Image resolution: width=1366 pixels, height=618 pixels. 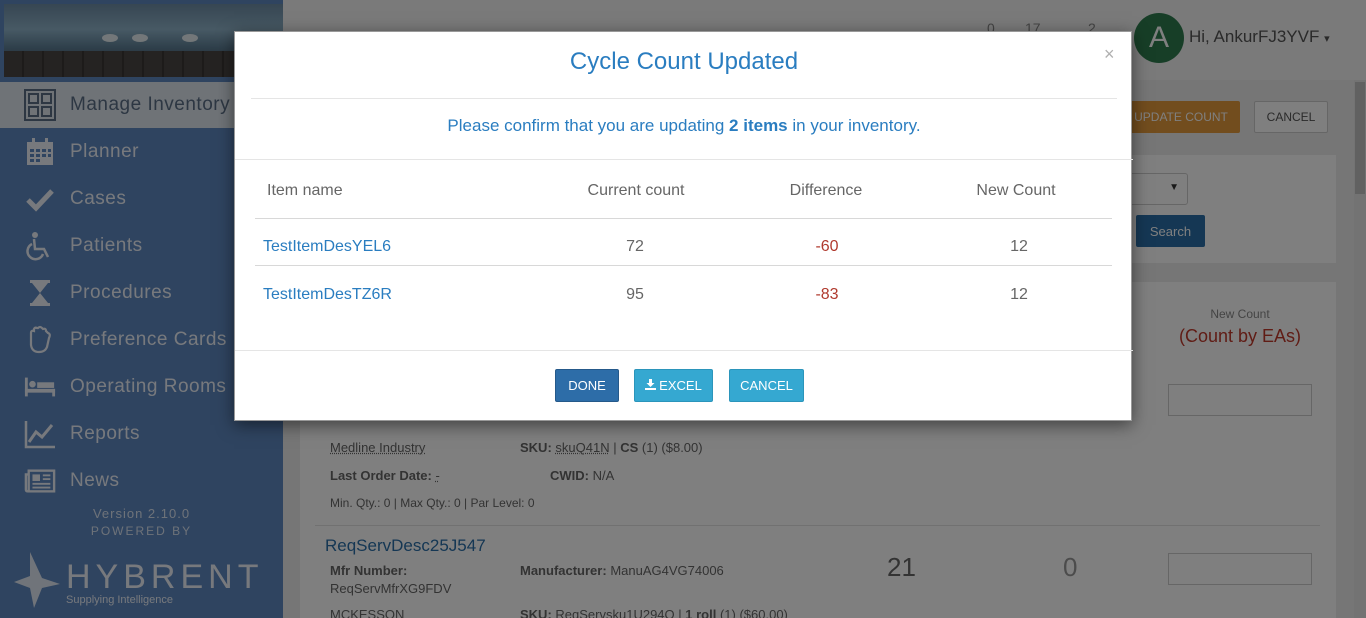 I want to click on difference-cell: -83, so click(x=827, y=294).